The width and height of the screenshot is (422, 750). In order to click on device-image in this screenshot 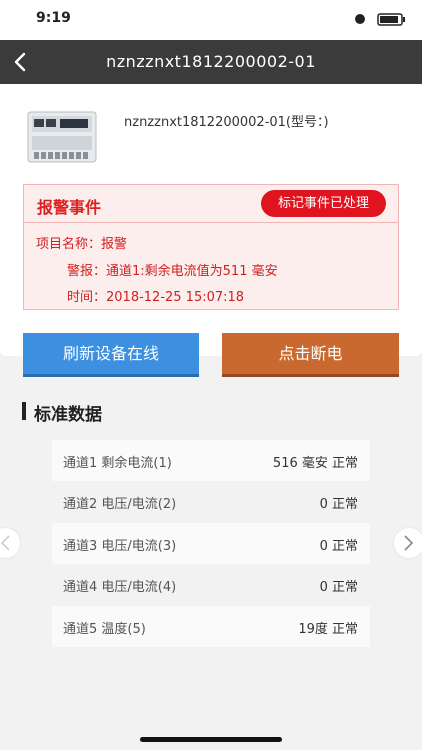, I will do `click(62, 137)`.